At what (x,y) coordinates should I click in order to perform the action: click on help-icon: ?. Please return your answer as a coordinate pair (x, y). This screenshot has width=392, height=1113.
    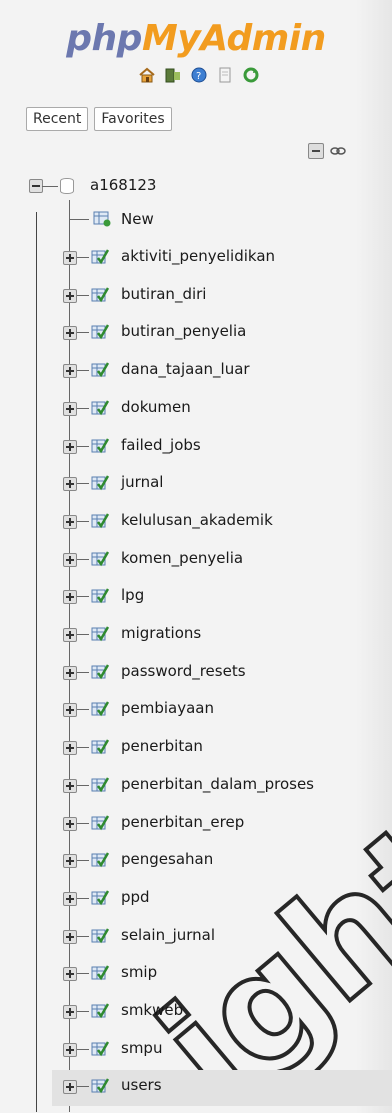
    Looking at the image, I should click on (199, 75).